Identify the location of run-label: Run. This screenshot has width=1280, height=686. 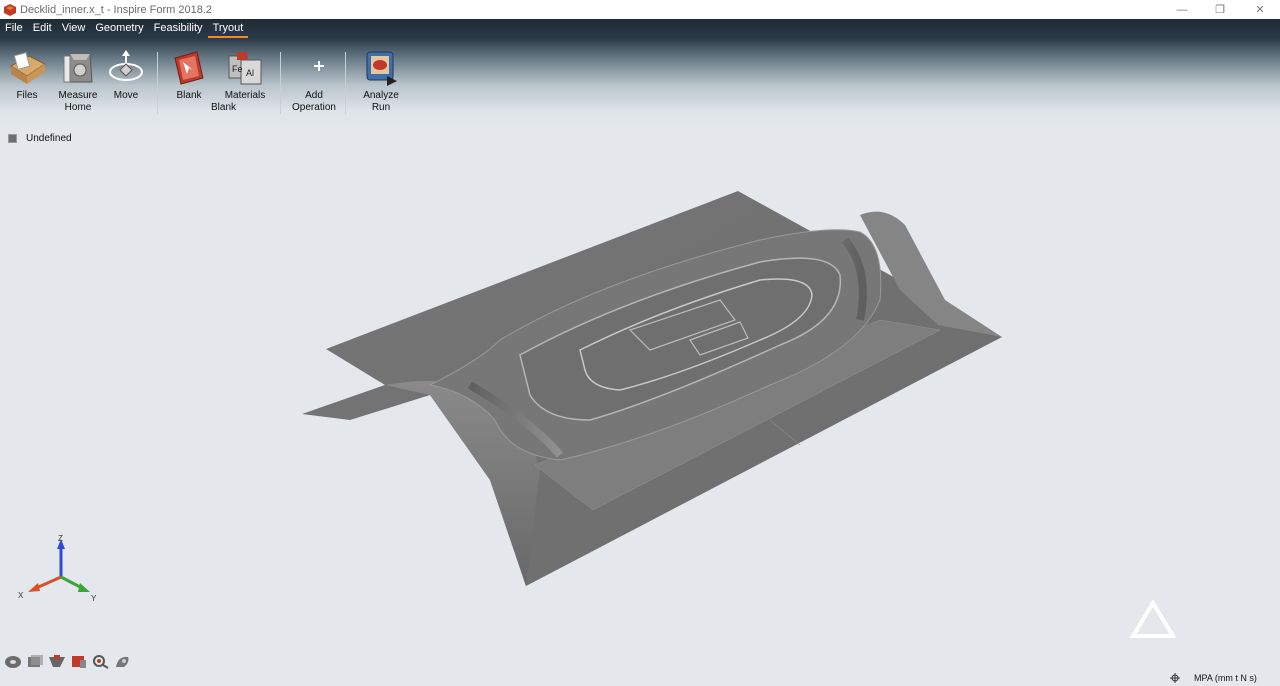
(381, 107).